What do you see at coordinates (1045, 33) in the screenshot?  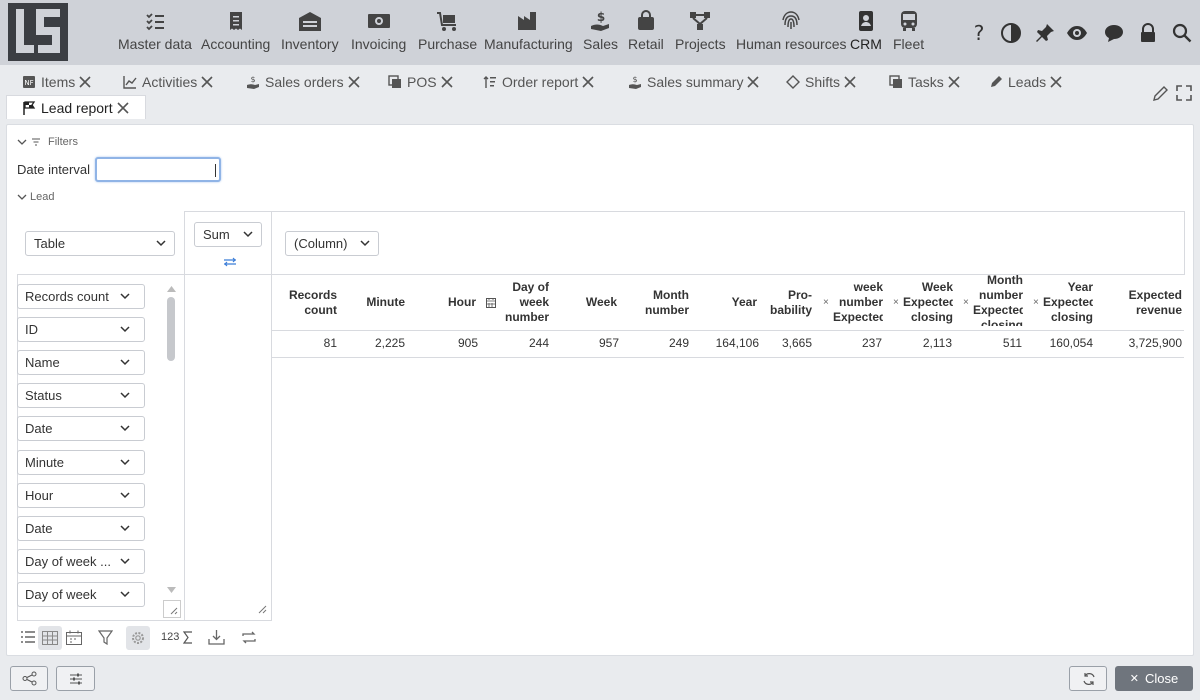 I see `pin-icon` at bounding box center [1045, 33].